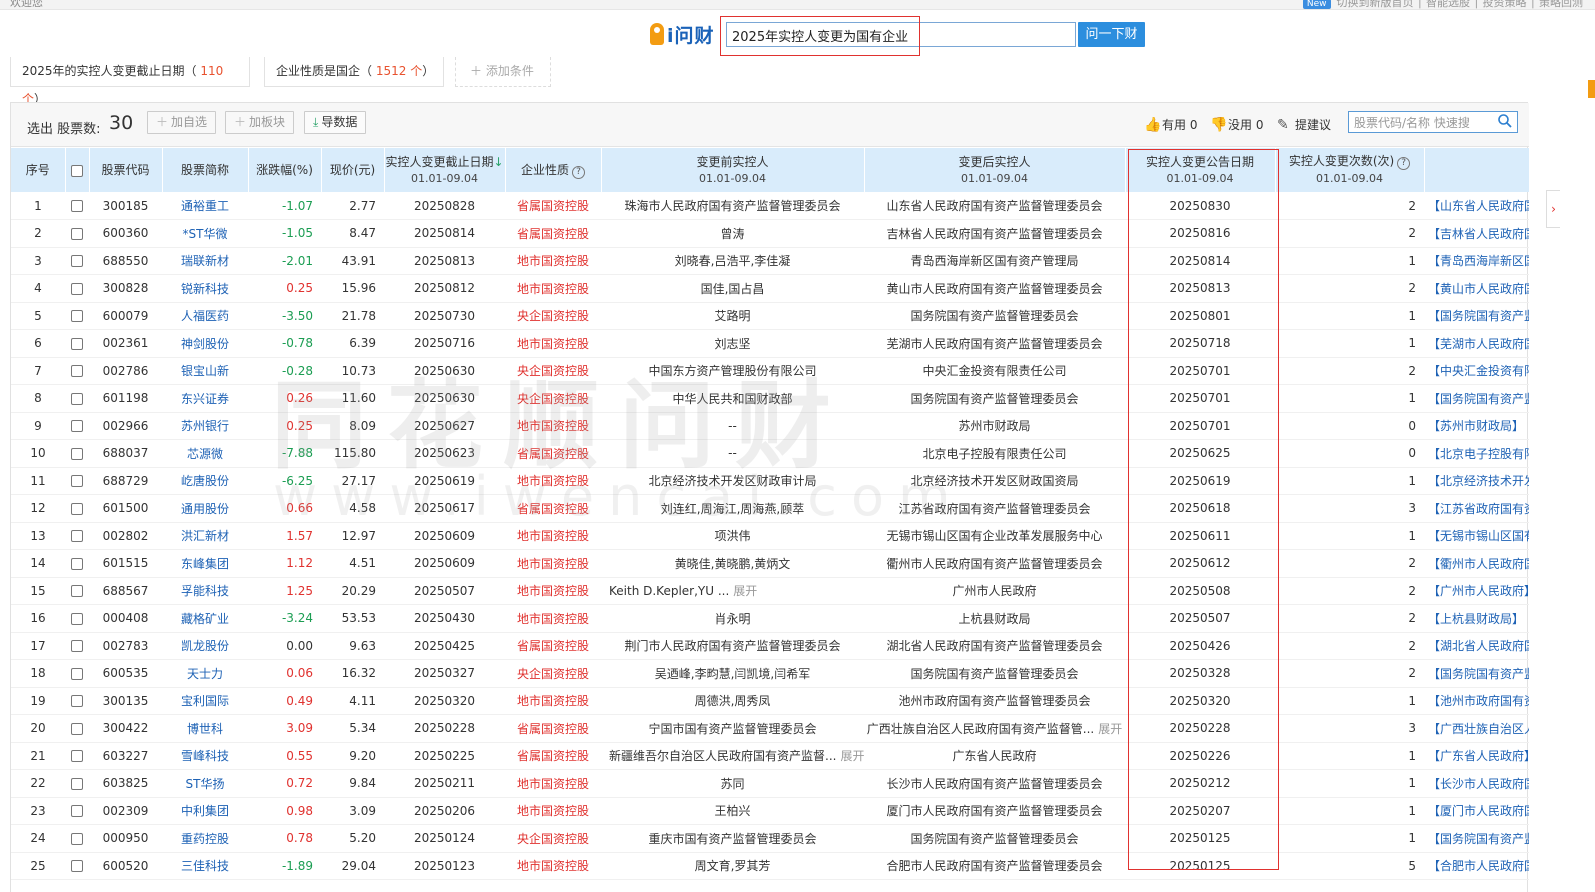  I want to click on stock-code-text: 600360, so click(126, 233).